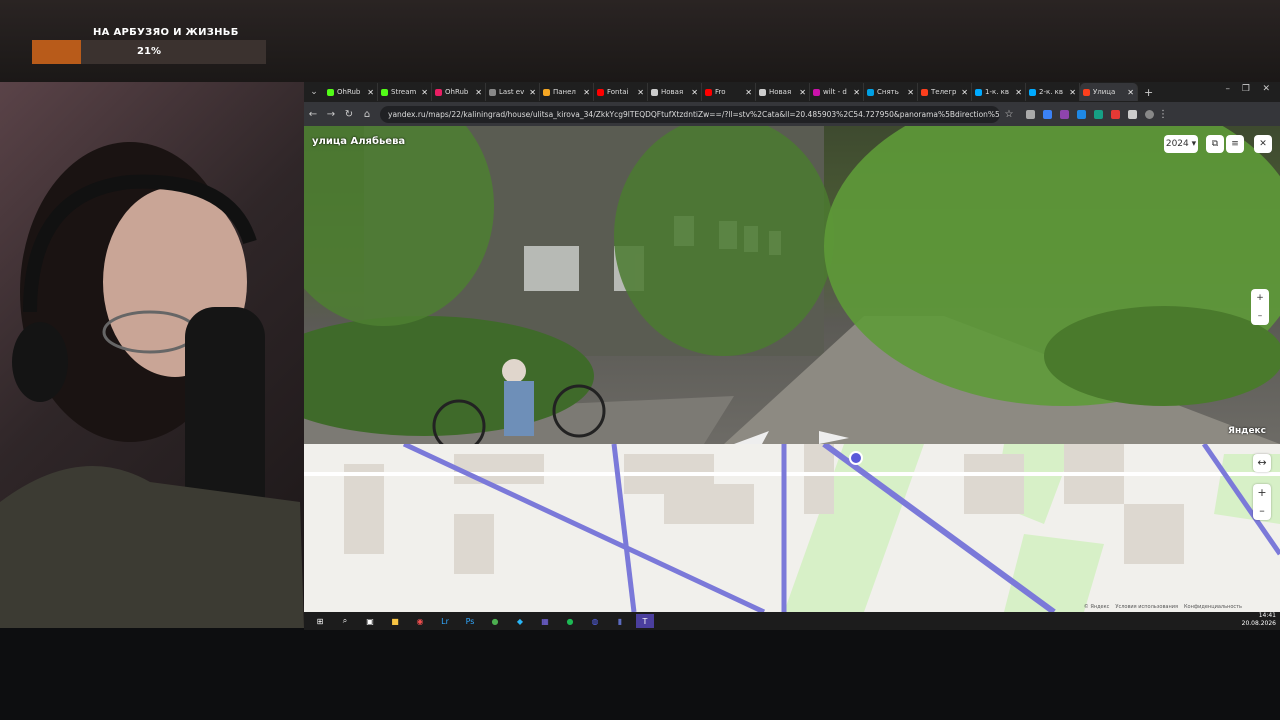 Image resolution: width=1280 pixels, height=720 pixels. I want to click on stats-icon: ▮, so click(620, 621).